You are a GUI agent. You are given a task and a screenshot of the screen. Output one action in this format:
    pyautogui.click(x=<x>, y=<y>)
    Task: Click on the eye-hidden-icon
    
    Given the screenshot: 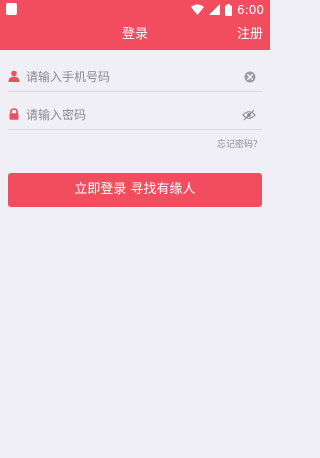 What is the action you would take?
    pyautogui.click(x=249, y=115)
    